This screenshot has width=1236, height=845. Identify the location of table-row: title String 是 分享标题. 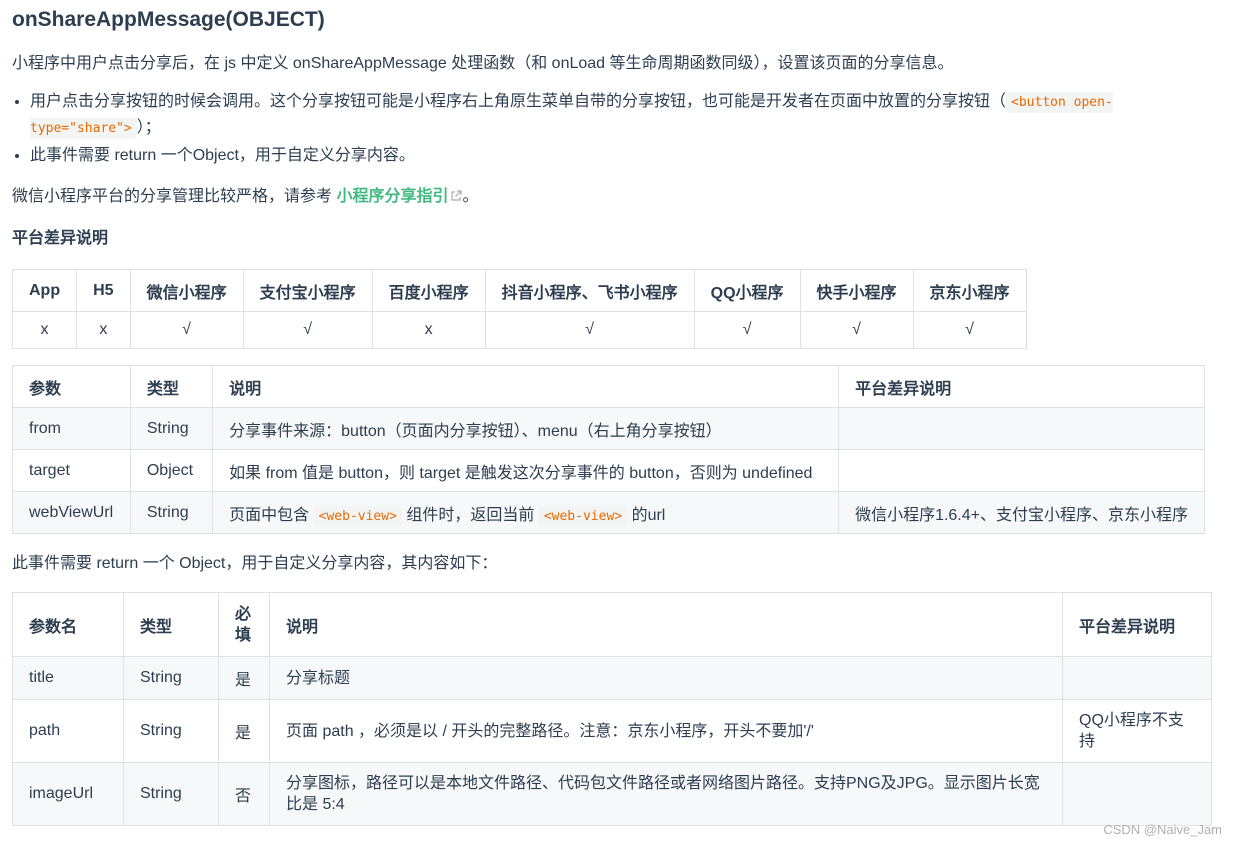
(612, 678).